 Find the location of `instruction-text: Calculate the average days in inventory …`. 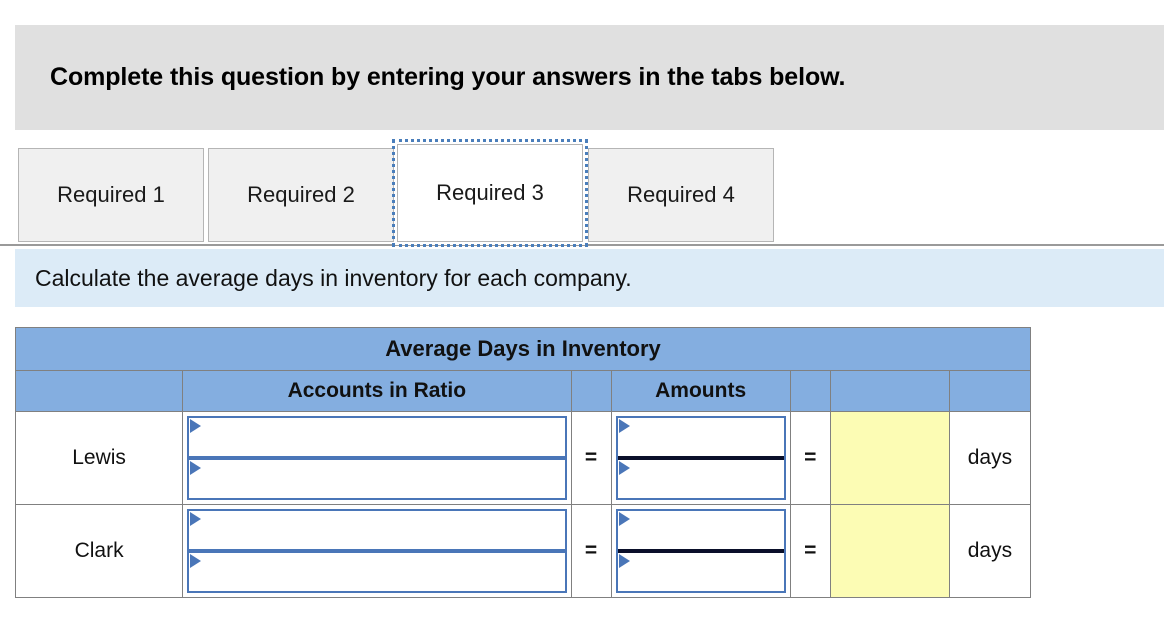

instruction-text: Calculate the average days in inventory … is located at coordinates (333, 277).